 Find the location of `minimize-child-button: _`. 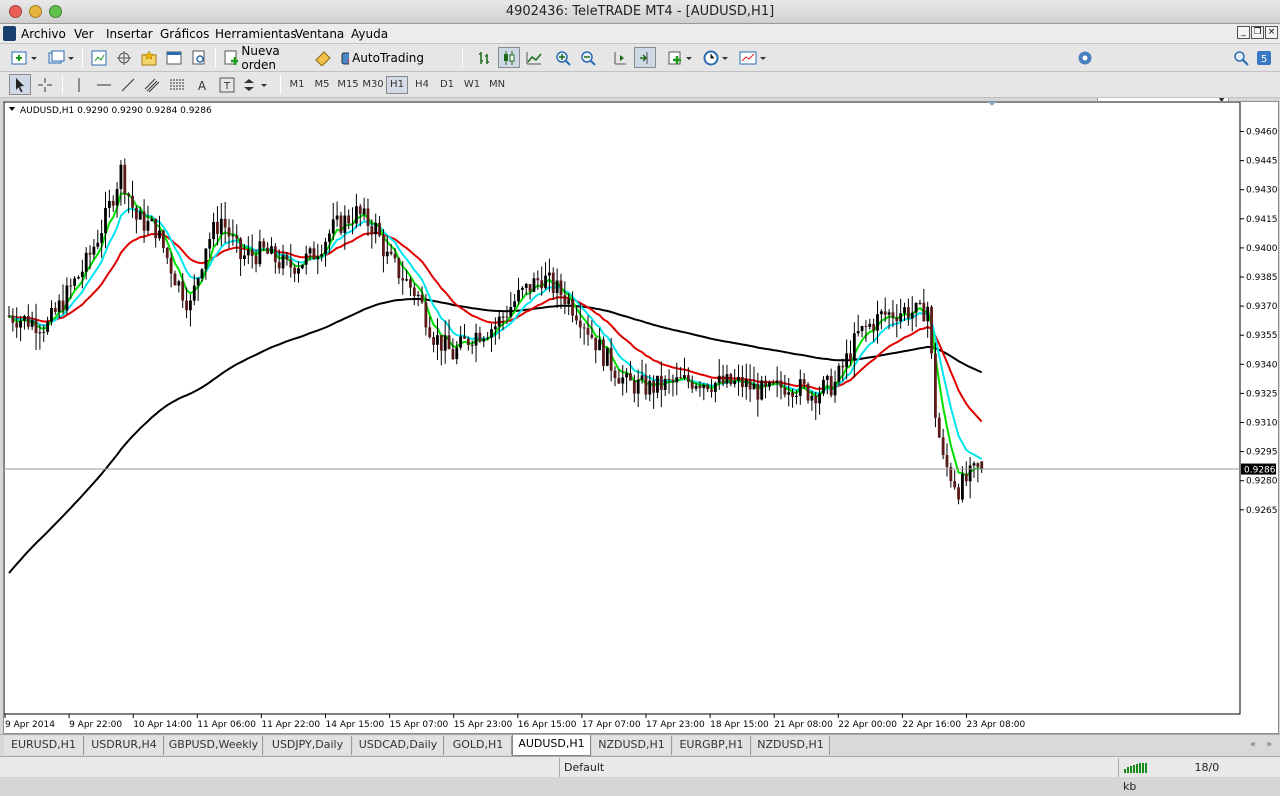

minimize-child-button: _ is located at coordinates (1243, 32).